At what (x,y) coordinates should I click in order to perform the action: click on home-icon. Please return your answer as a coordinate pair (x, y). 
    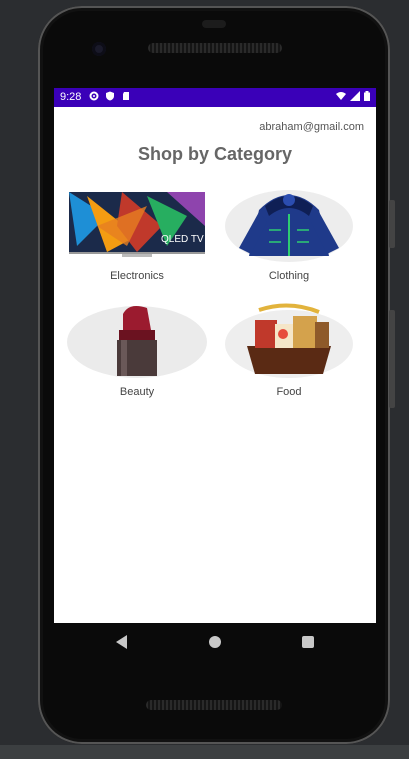
    Looking at the image, I should click on (215, 642).